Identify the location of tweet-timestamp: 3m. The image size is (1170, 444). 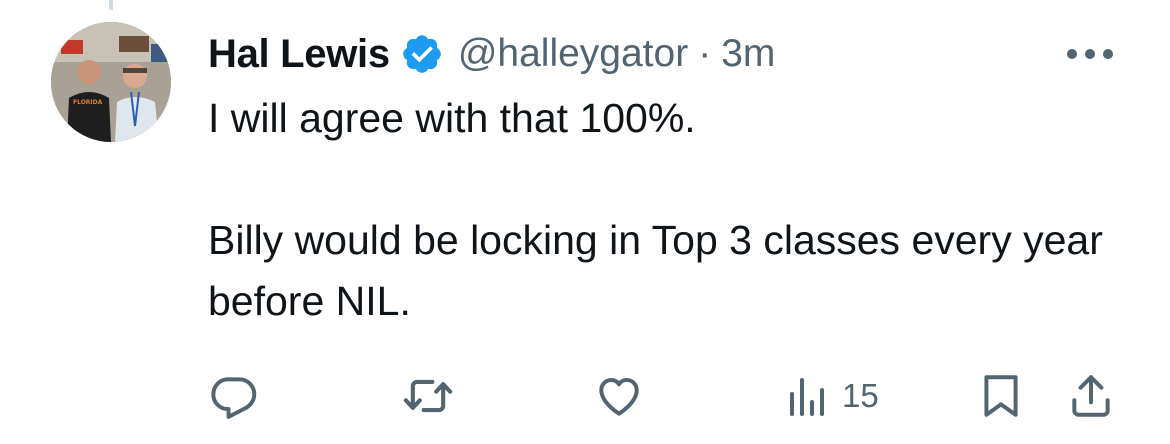
(748, 54).